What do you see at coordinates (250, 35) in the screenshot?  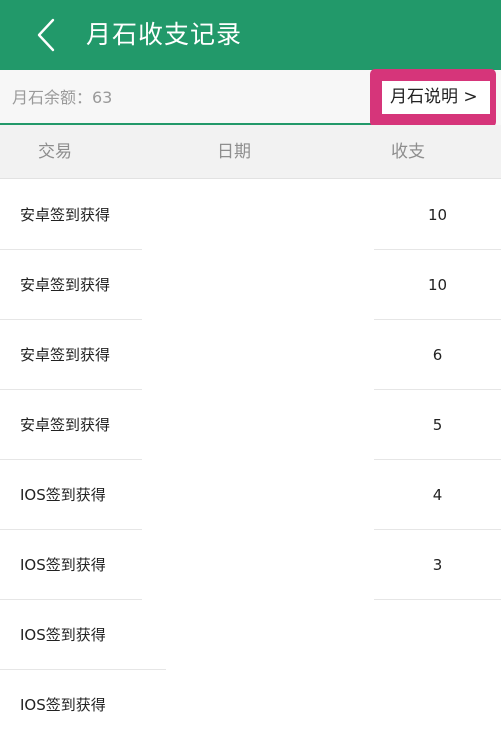 I see `app-header: 月石收支记录` at bounding box center [250, 35].